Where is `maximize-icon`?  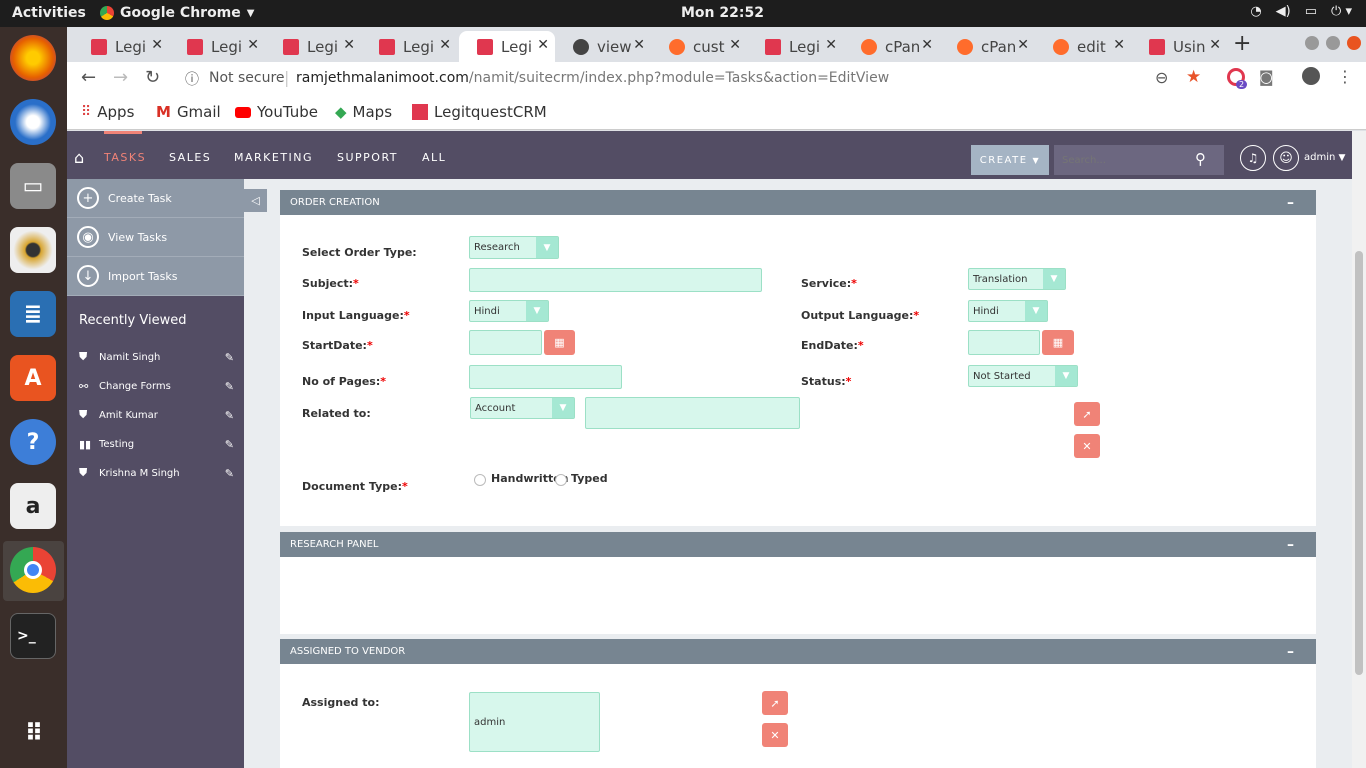 maximize-icon is located at coordinates (1333, 43).